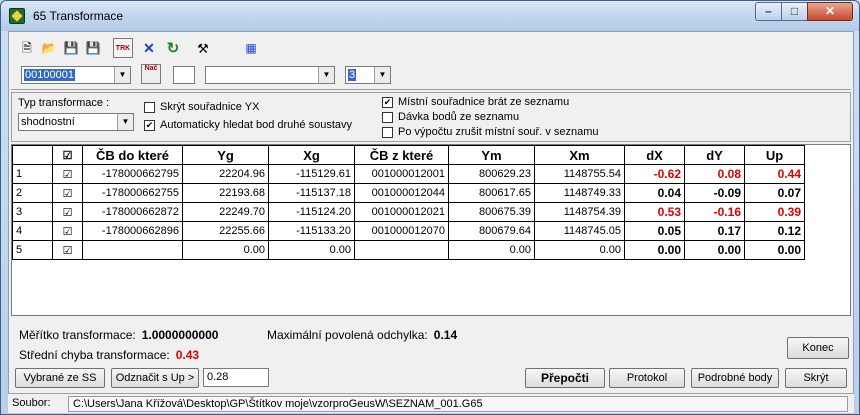  What do you see at coordinates (32, 193) in the screenshot?
I see `row-number-cell: 2` at bounding box center [32, 193].